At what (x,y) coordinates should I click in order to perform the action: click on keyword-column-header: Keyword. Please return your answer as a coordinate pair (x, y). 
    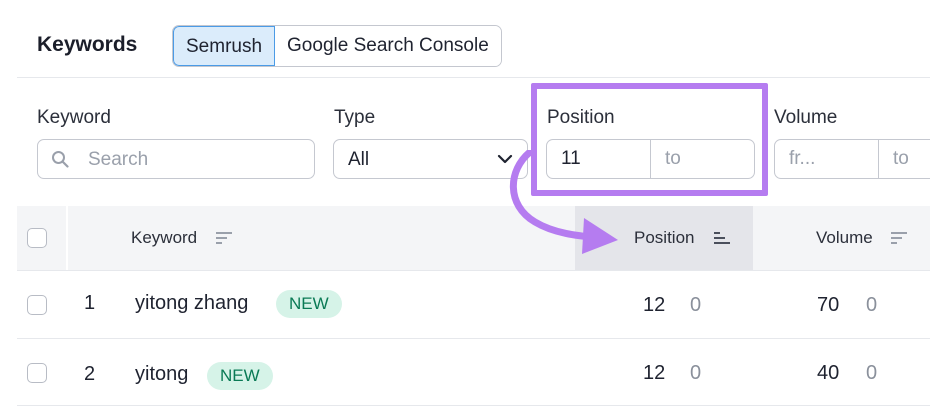
    Looking at the image, I should click on (164, 238).